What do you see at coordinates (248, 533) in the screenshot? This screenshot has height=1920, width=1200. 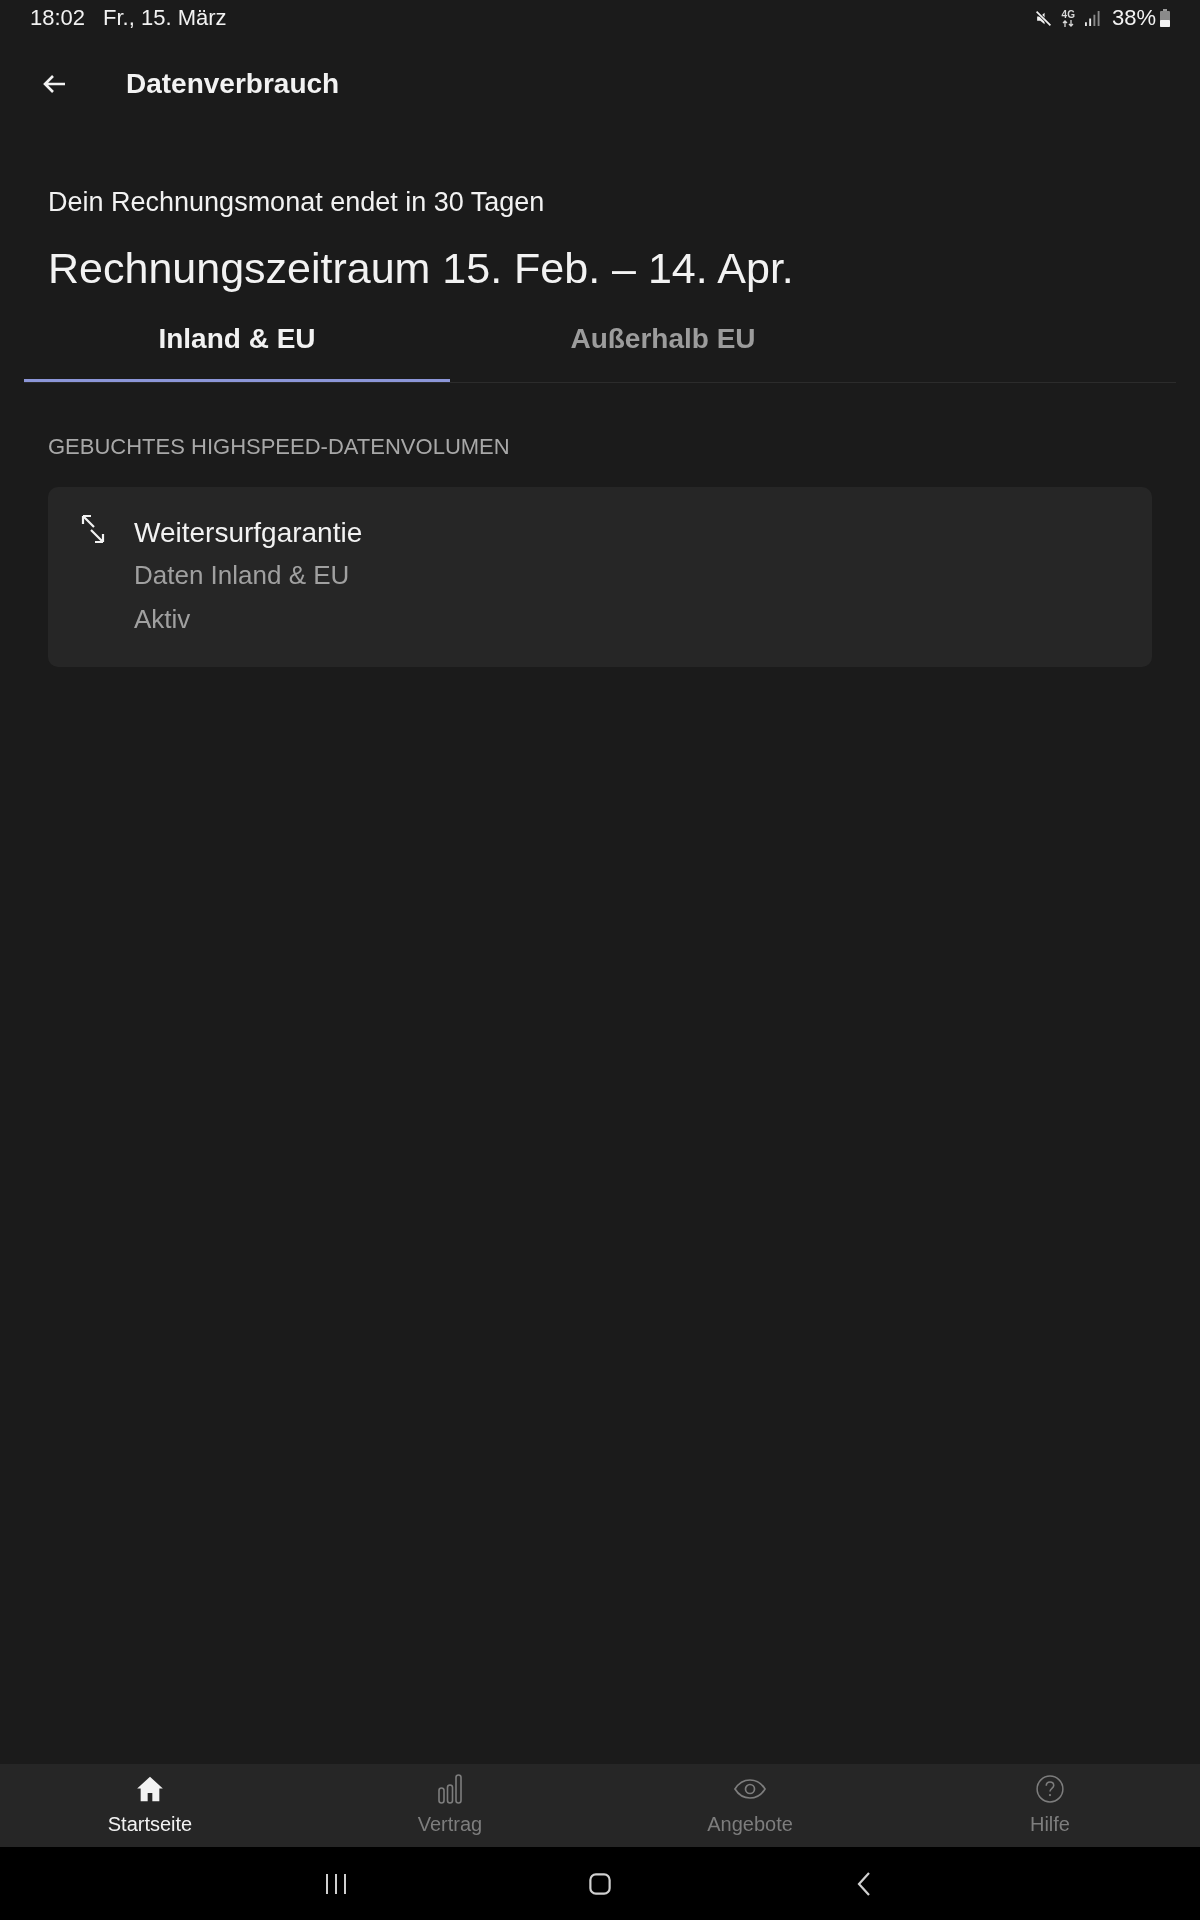 I see `option-title: Weitersurfgarantie` at bounding box center [248, 533].